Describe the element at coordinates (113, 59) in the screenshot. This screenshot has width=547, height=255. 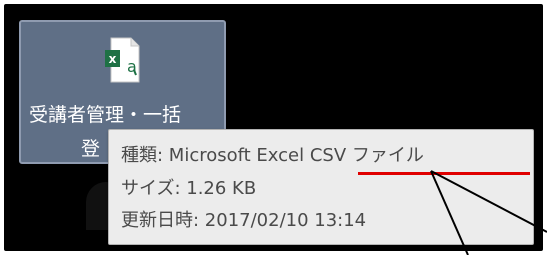
I see `svg-text: x` at that location.